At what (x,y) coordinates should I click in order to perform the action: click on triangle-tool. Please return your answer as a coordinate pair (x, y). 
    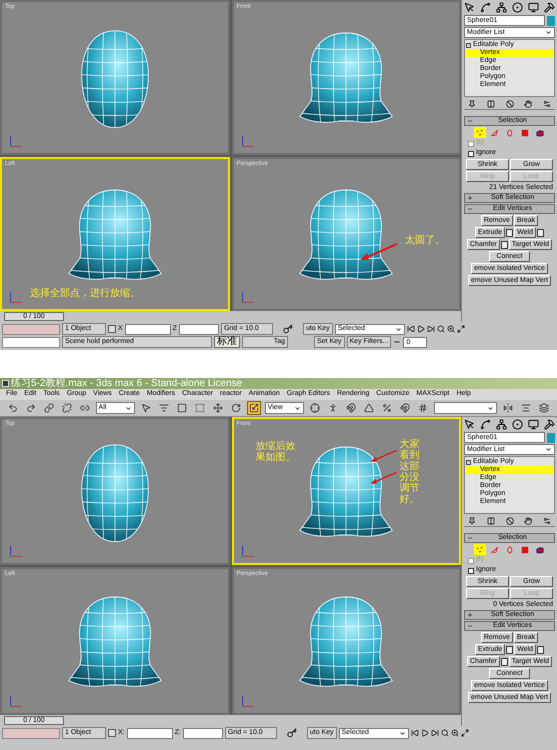
    Looking at the image, I should click on (369, 408).